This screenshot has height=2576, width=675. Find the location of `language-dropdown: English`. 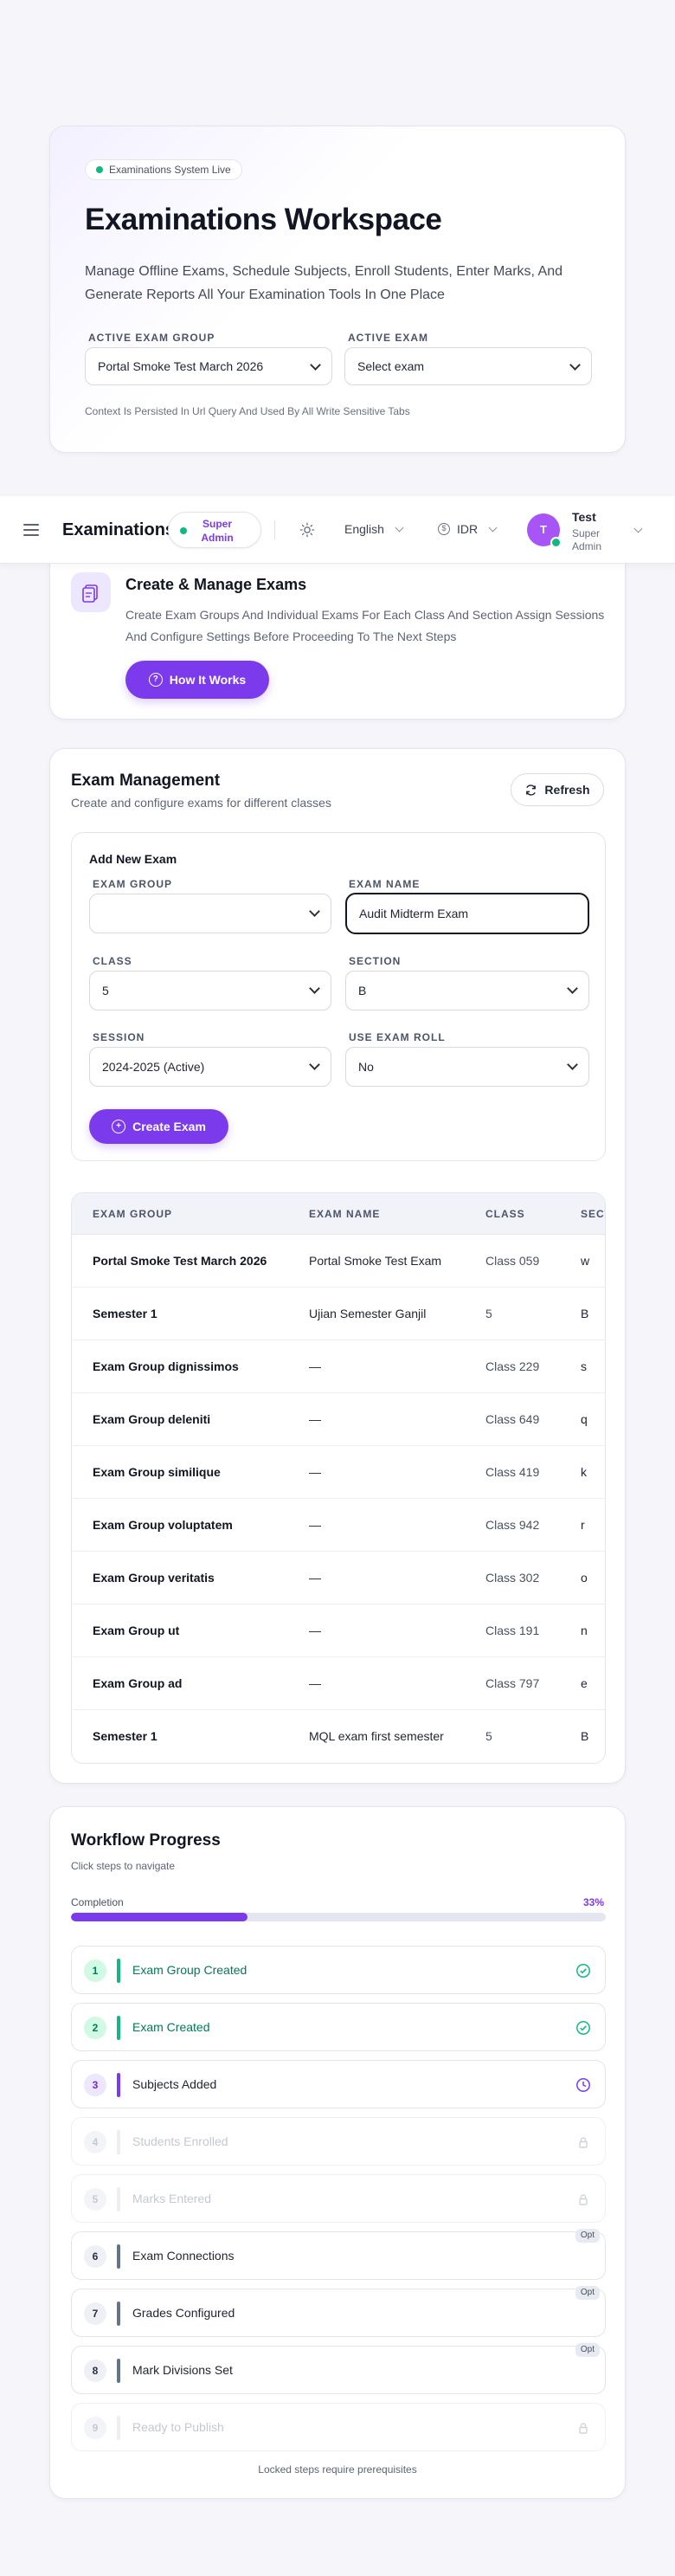

language-dropdown: English is located at coordinates (374, 529).